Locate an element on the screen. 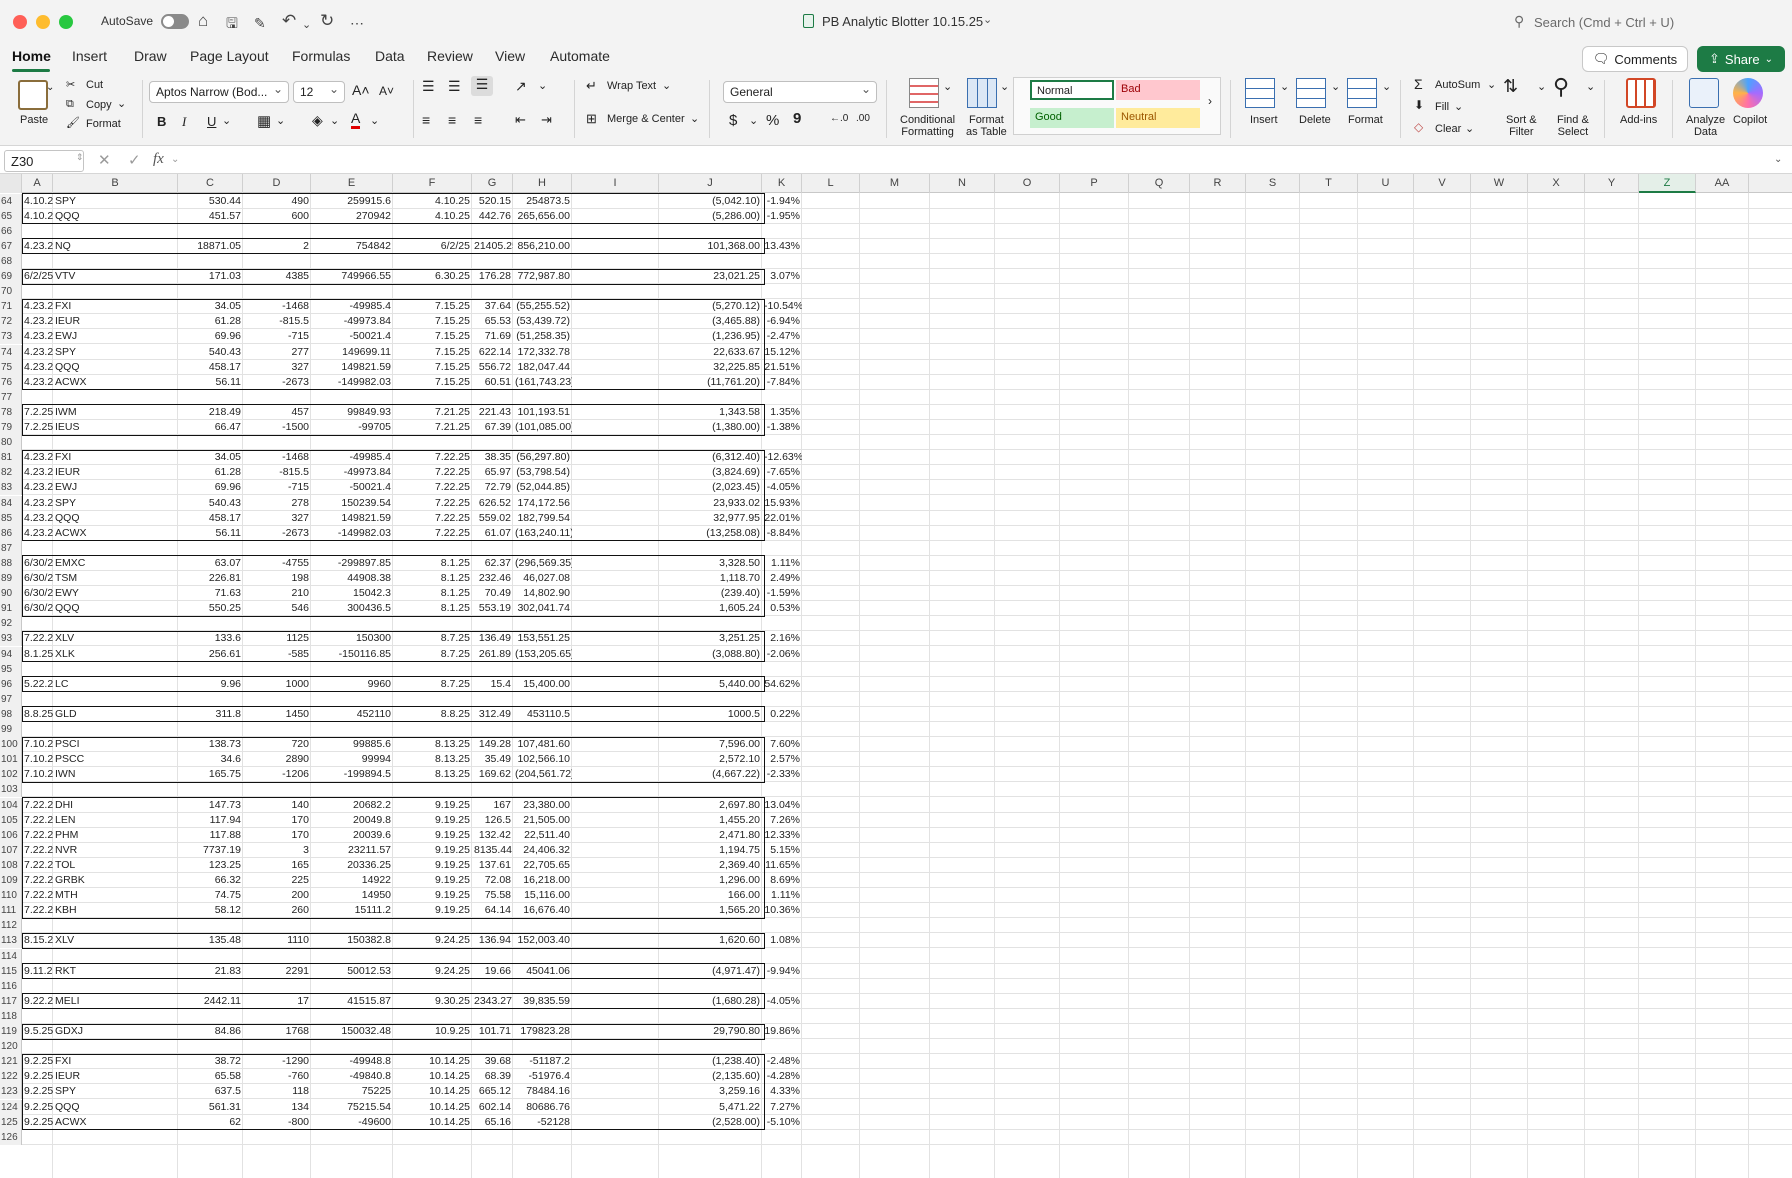  cell-D: 200 is located at coordinates (277, 895).